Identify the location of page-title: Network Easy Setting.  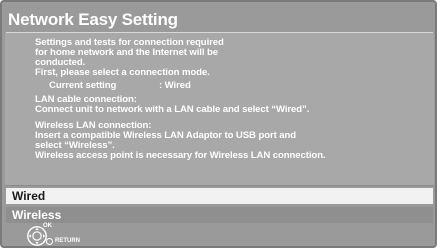
(93, 19).